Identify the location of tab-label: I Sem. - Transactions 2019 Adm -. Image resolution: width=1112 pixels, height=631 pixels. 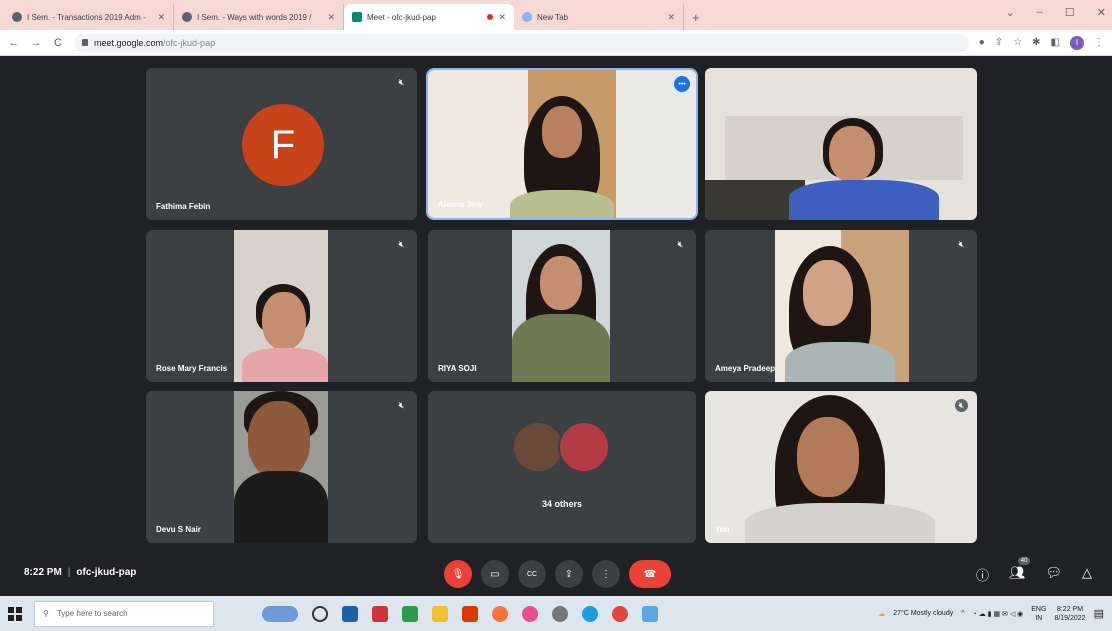
(86, 17).